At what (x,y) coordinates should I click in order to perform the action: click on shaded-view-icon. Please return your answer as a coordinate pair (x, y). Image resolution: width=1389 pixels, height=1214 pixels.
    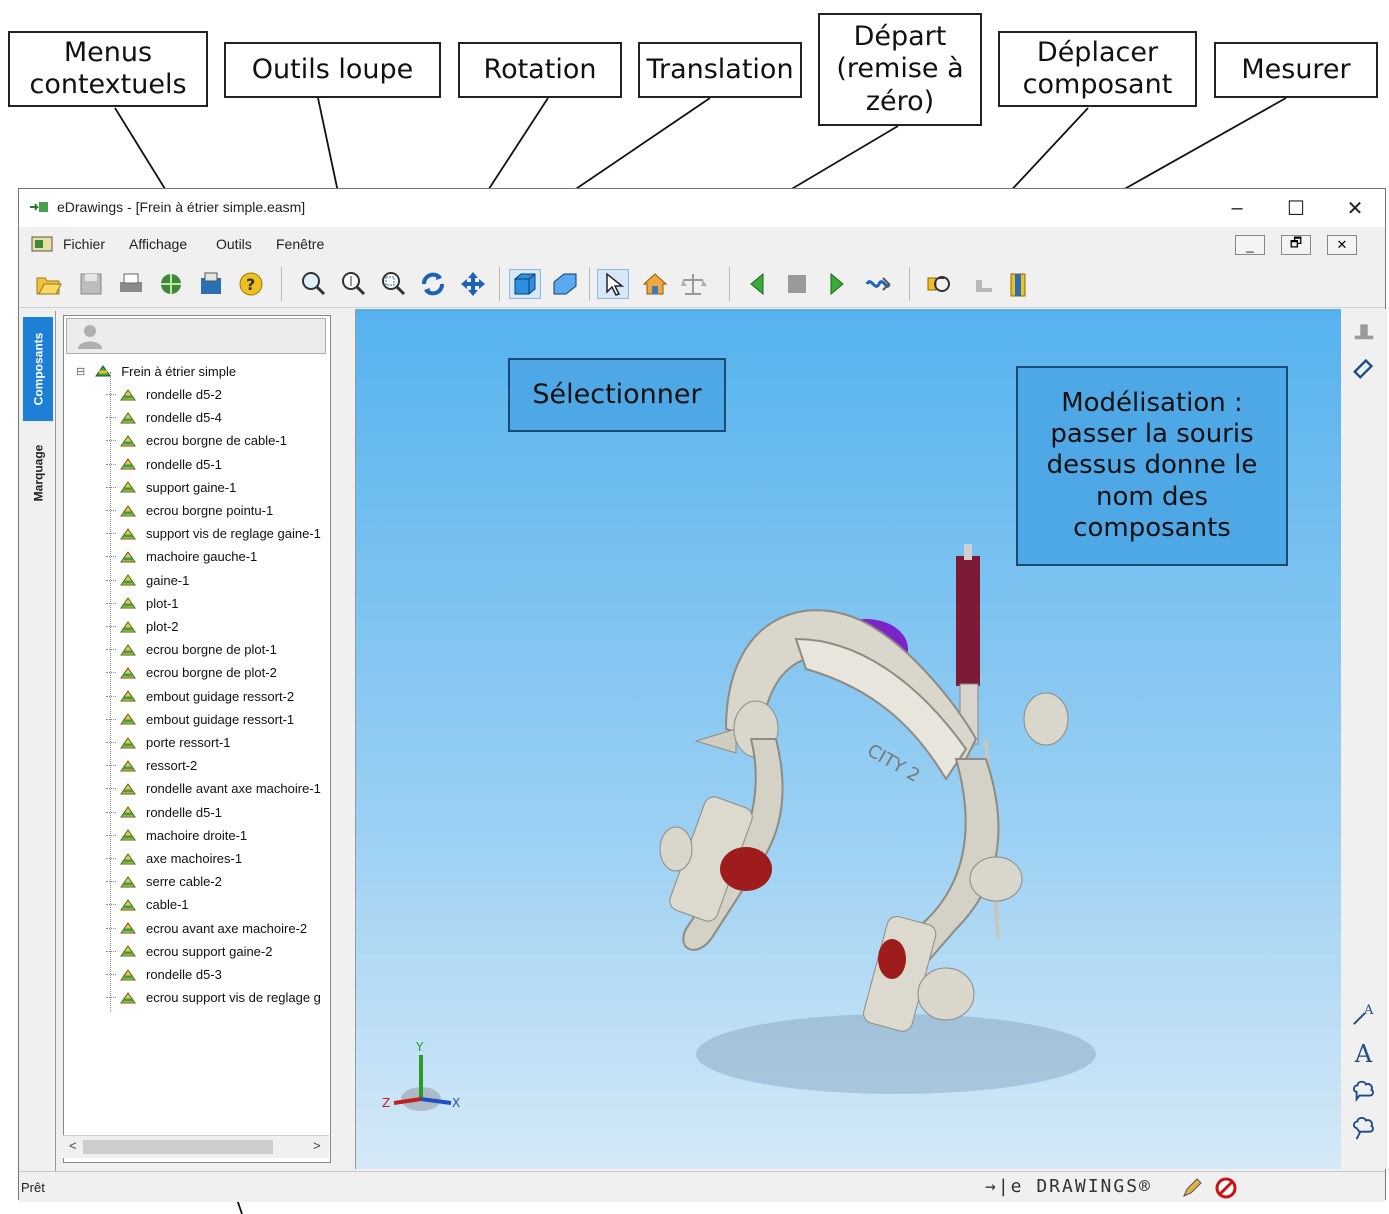
    Looking at the image, I should click on (525, 284).